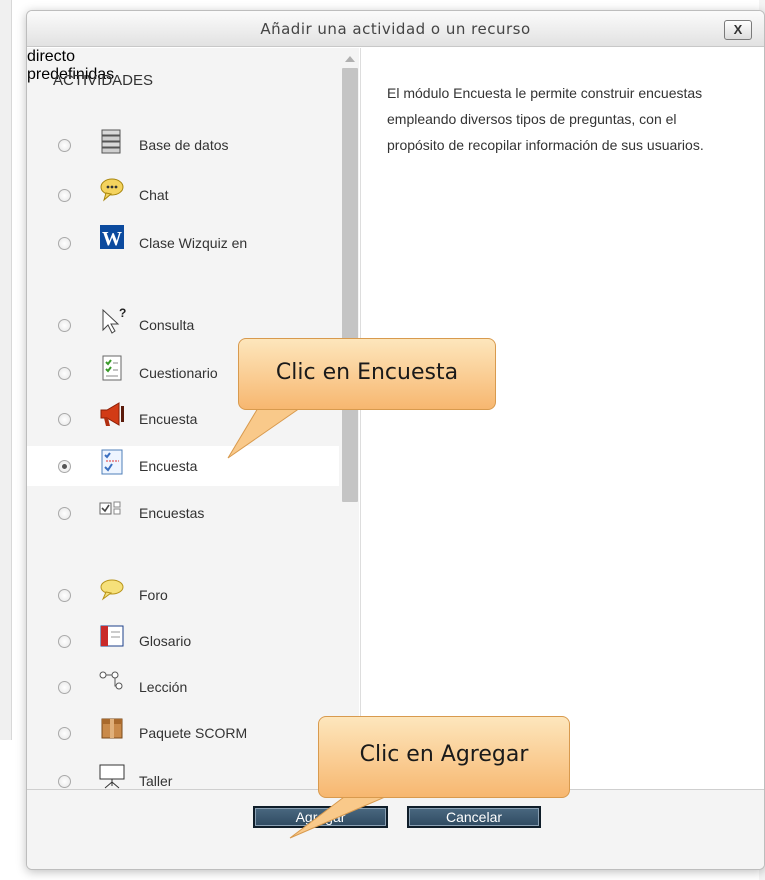 The width and height of the screenshot is (765, 880). What do you see at coordinates (64, 466) in the screenshot?
I see `radio-button-selected` at bounding box center [64, 466].